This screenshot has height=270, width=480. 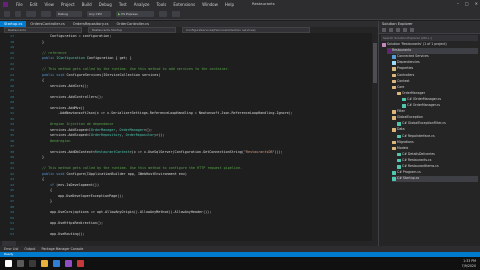 I want to click on close-icon: ✕, so click(x=476, y=3).